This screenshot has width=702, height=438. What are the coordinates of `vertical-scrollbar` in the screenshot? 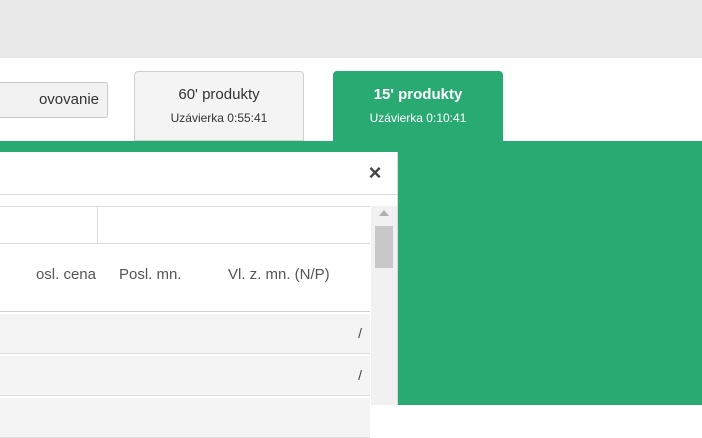 It's located at (384, 305).